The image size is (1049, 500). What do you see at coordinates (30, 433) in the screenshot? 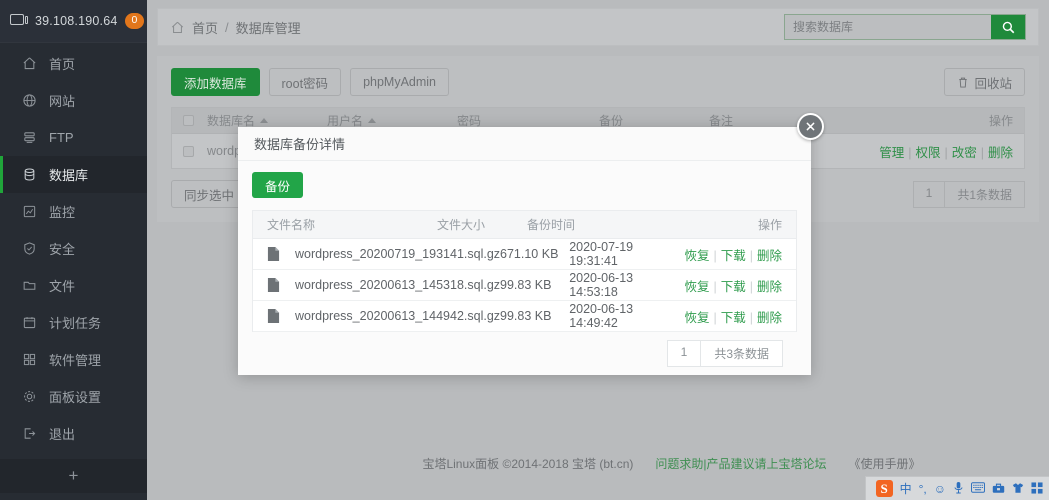
I see `logout-icon` at bounding box center [30, 433].